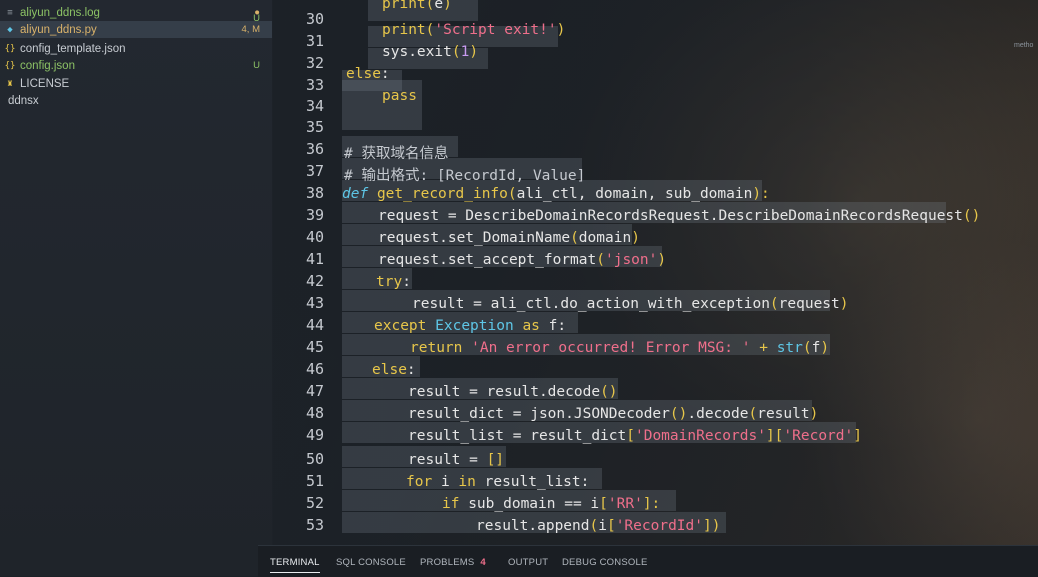 The image size is (1038, 577). Describe the element at coordinates (314, 481) in the screenshot. I see `line-number: 51` at that location.